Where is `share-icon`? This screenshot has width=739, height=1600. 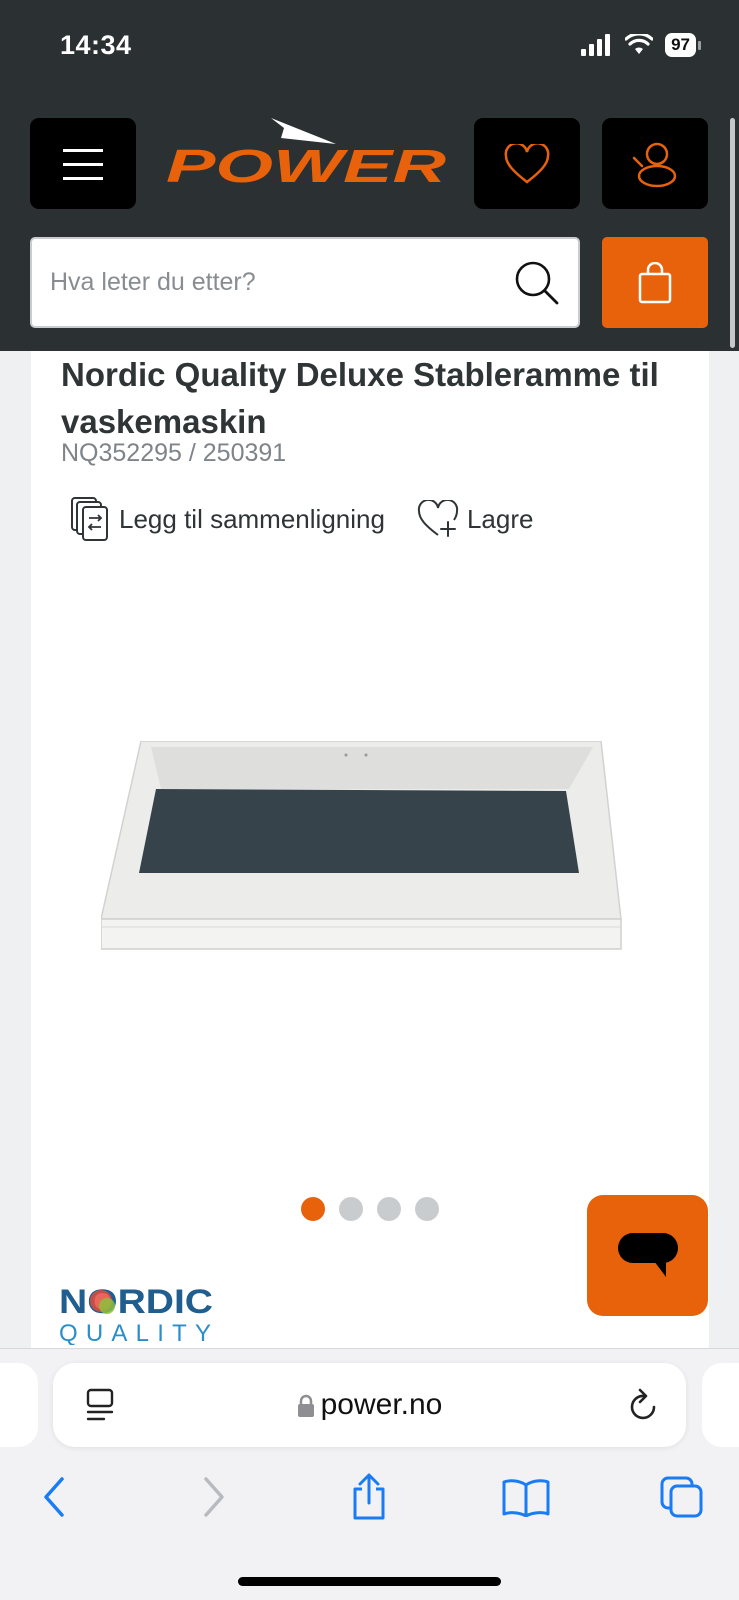 share-icon is located at coordinates (369, 1496).